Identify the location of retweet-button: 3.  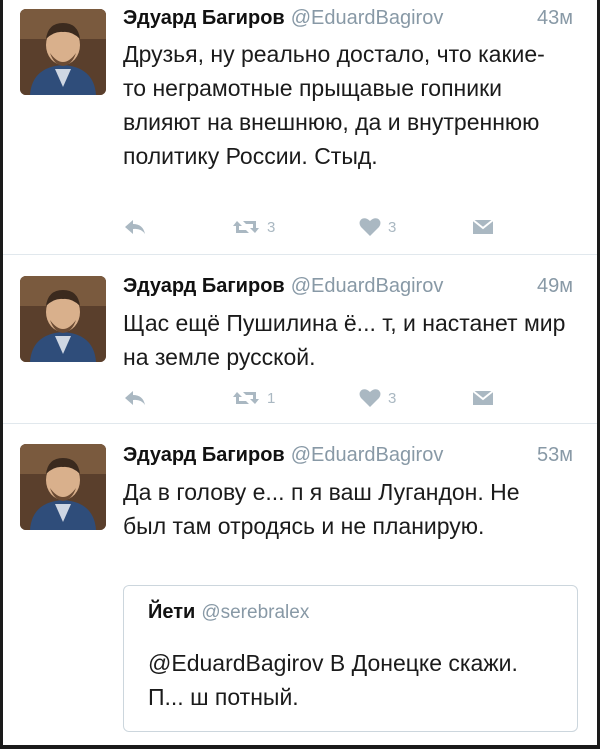
(253, 227).